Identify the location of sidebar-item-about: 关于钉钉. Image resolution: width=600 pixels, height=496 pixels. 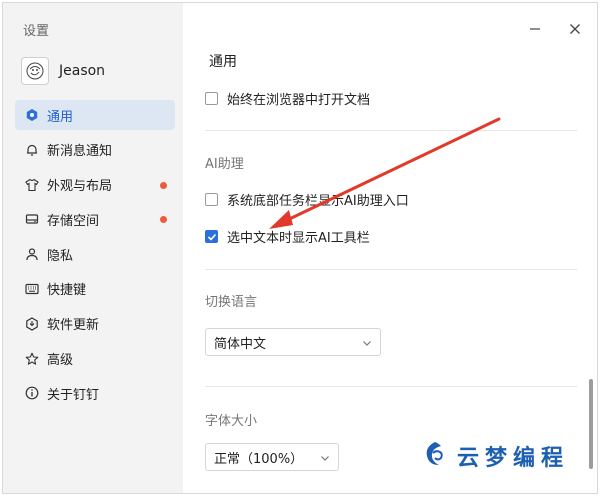
(95, 393).